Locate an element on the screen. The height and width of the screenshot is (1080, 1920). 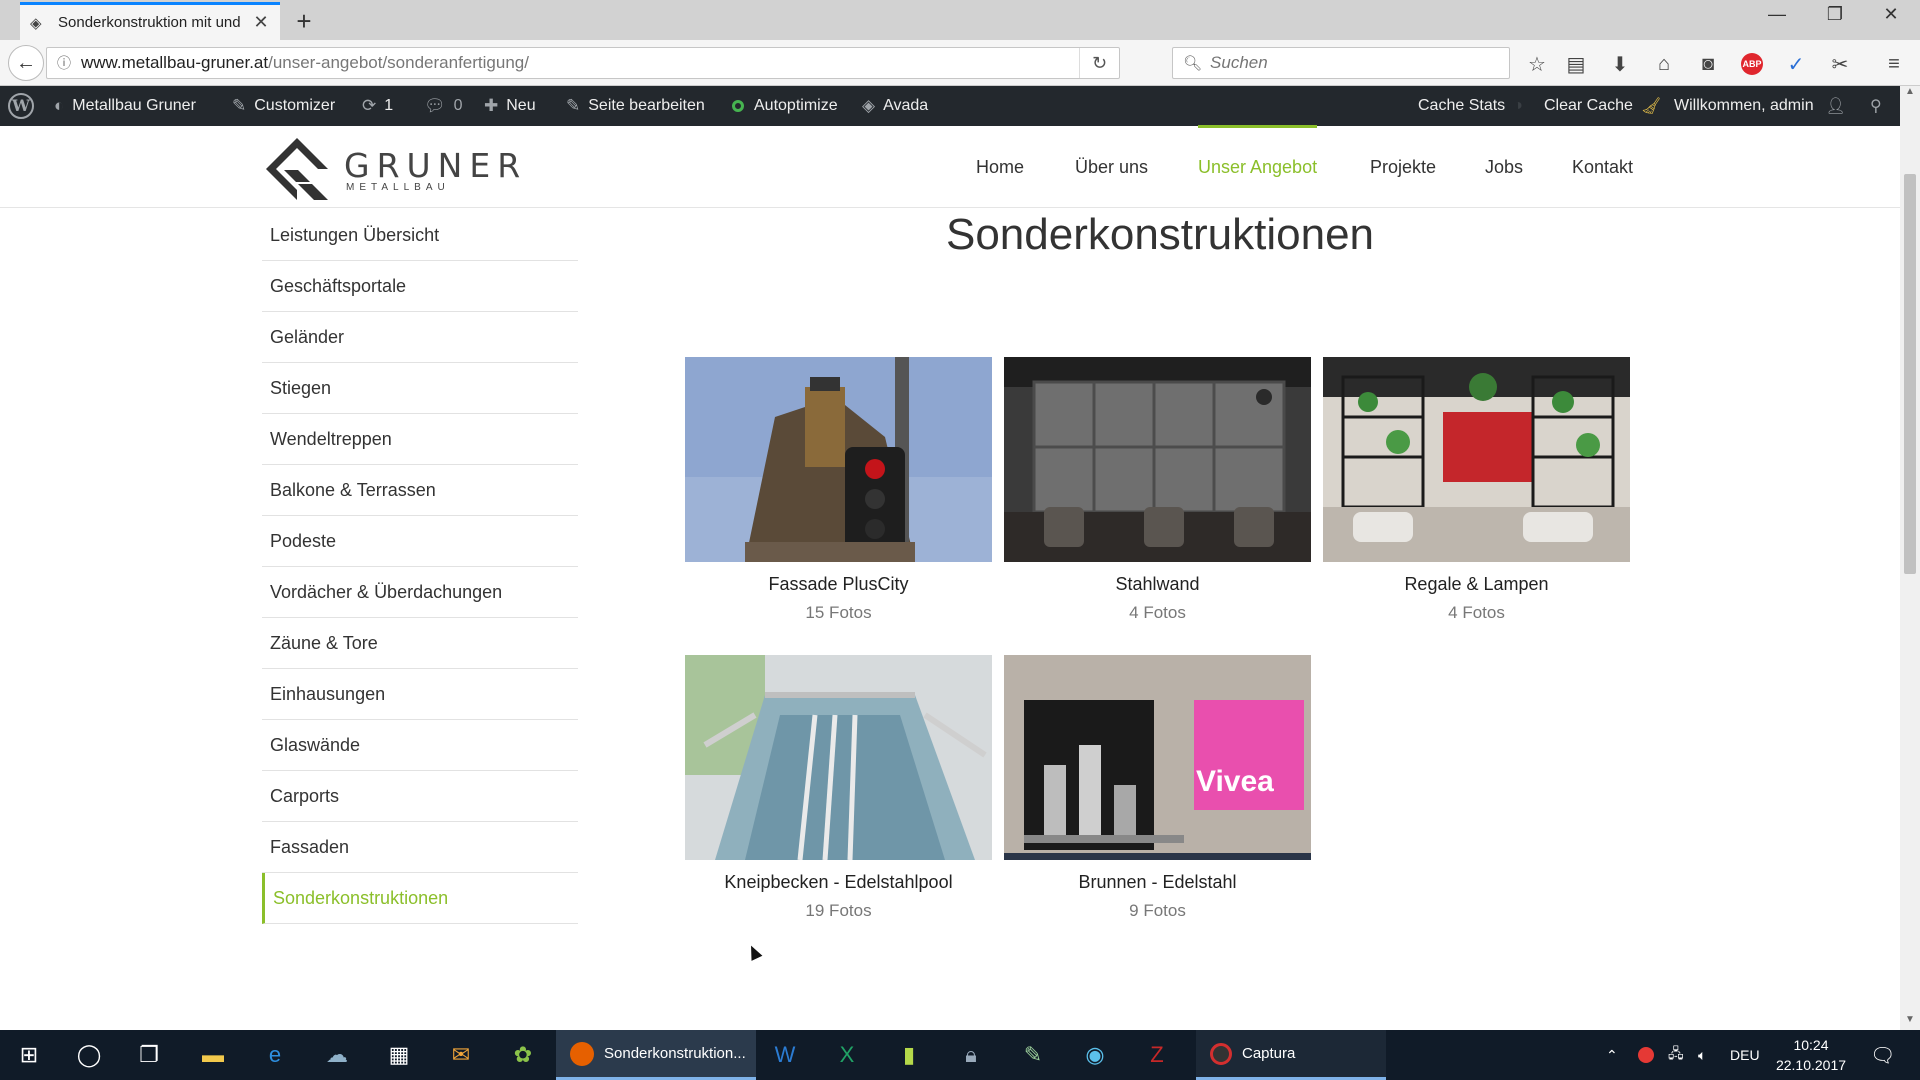
sidebar-item-facades: Fassaden is located at coordinates (420, 847).